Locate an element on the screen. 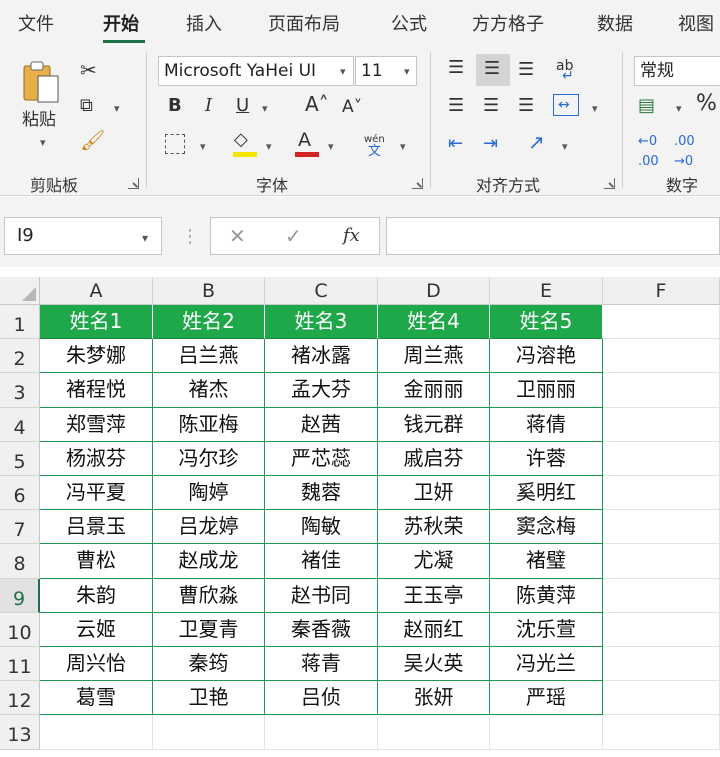 This screenshot has height=757, width=720. table-data-cell: 赵成龙 is located at coordinates (209, 561).